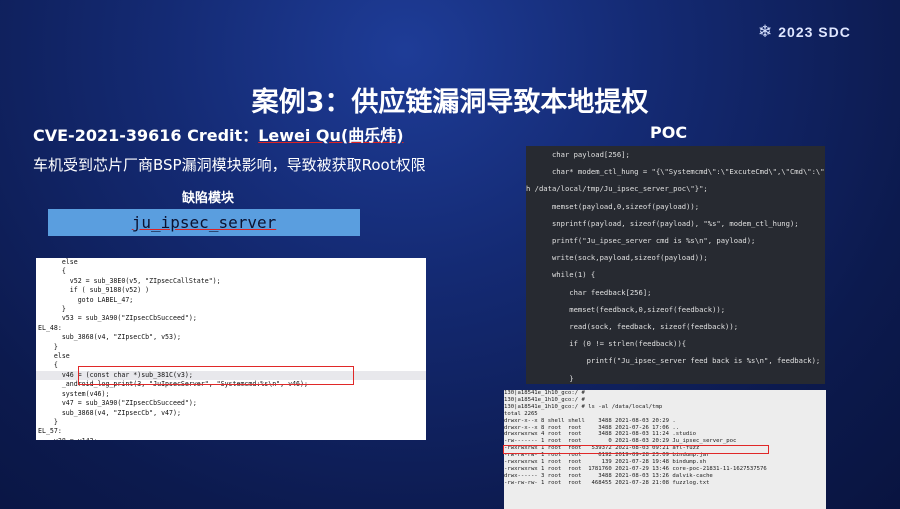 The image size is (900, 509). Describe the element at coordinates (626, 309) in the screenshot. I see `poc-code-line: memset(feedback,0,sizeof(feedback));` at that location.